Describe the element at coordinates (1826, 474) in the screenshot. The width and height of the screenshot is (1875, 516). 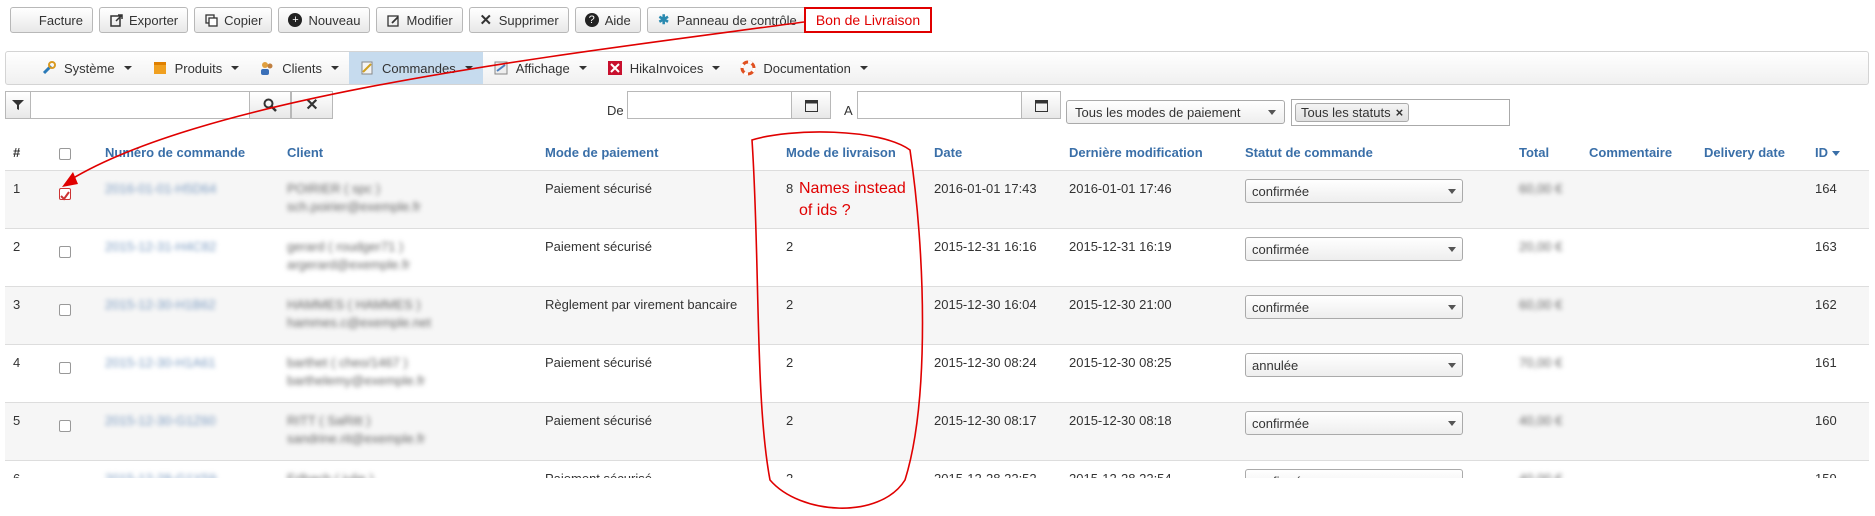
I see `order-id: 159` at that location.